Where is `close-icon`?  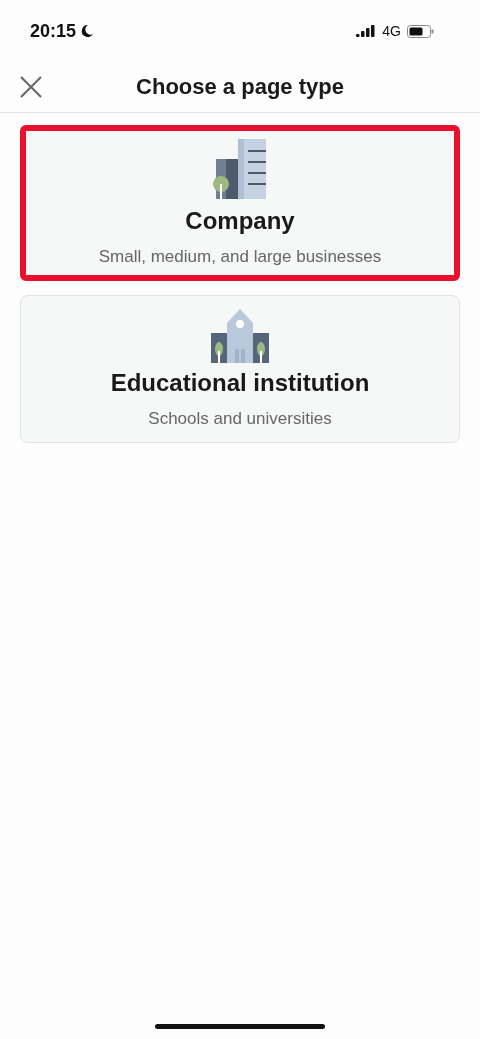
close-icon is located at coordinates (31, 87).